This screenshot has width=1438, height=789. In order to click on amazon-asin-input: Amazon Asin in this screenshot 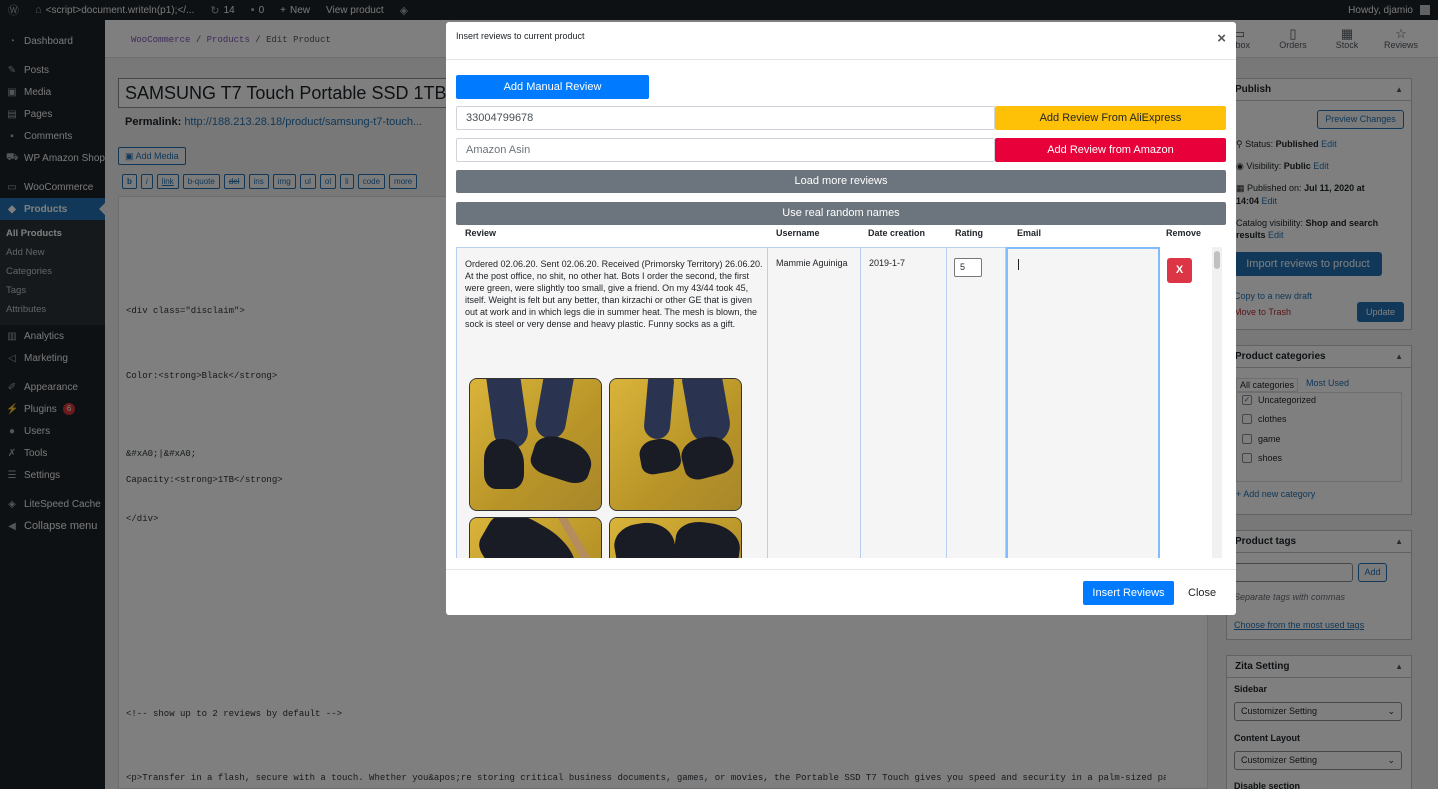, I will do `click(725, 150)`.